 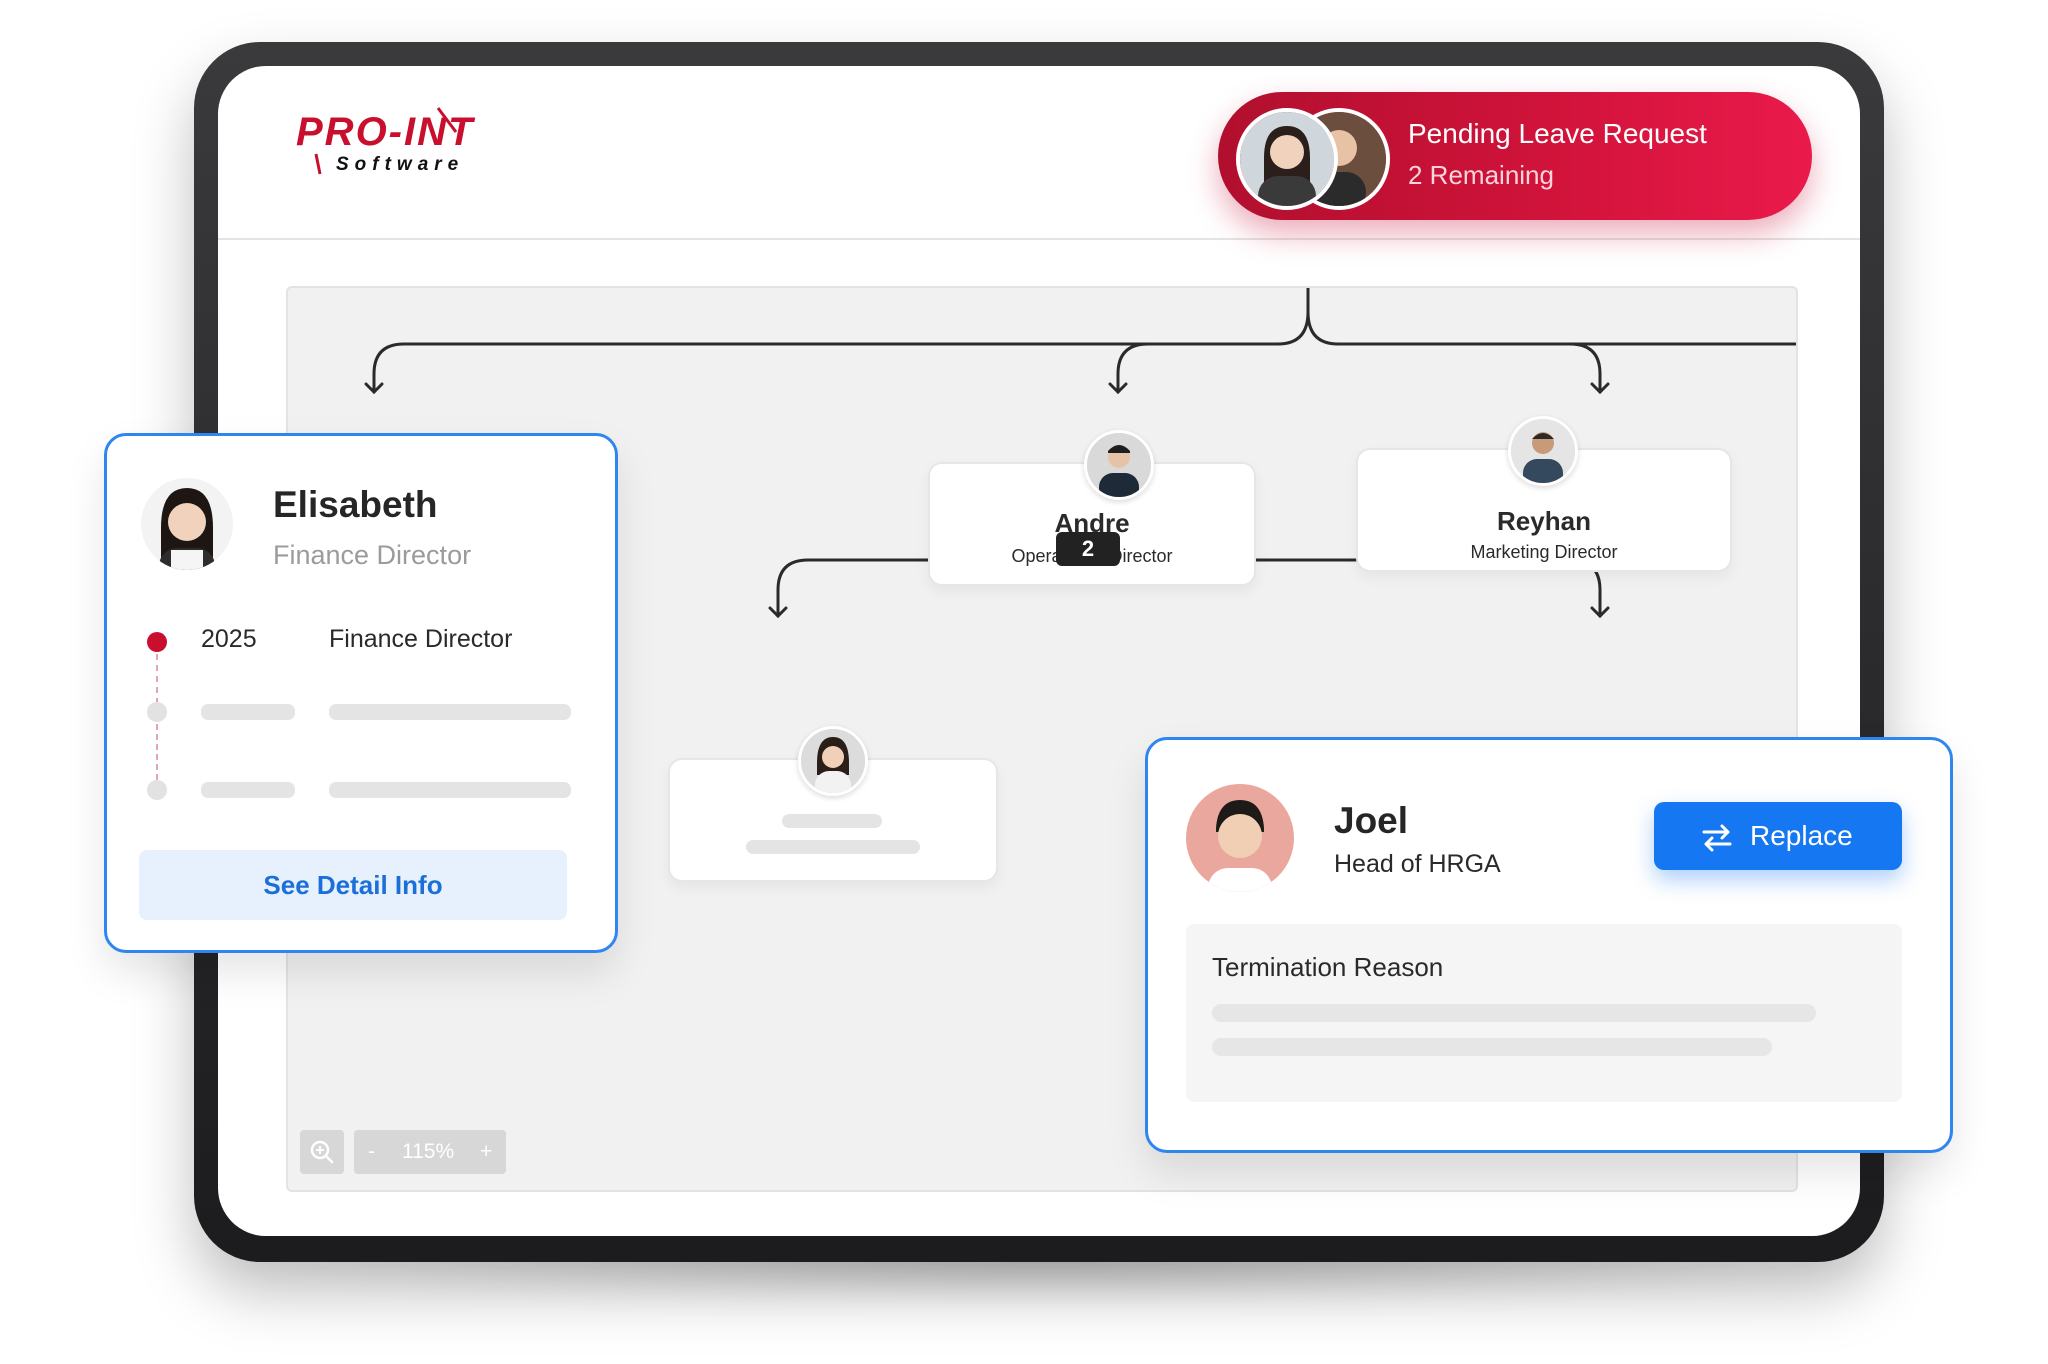 I want to click on company-logo: PRO-INT Software, so click(x=385, y=147).